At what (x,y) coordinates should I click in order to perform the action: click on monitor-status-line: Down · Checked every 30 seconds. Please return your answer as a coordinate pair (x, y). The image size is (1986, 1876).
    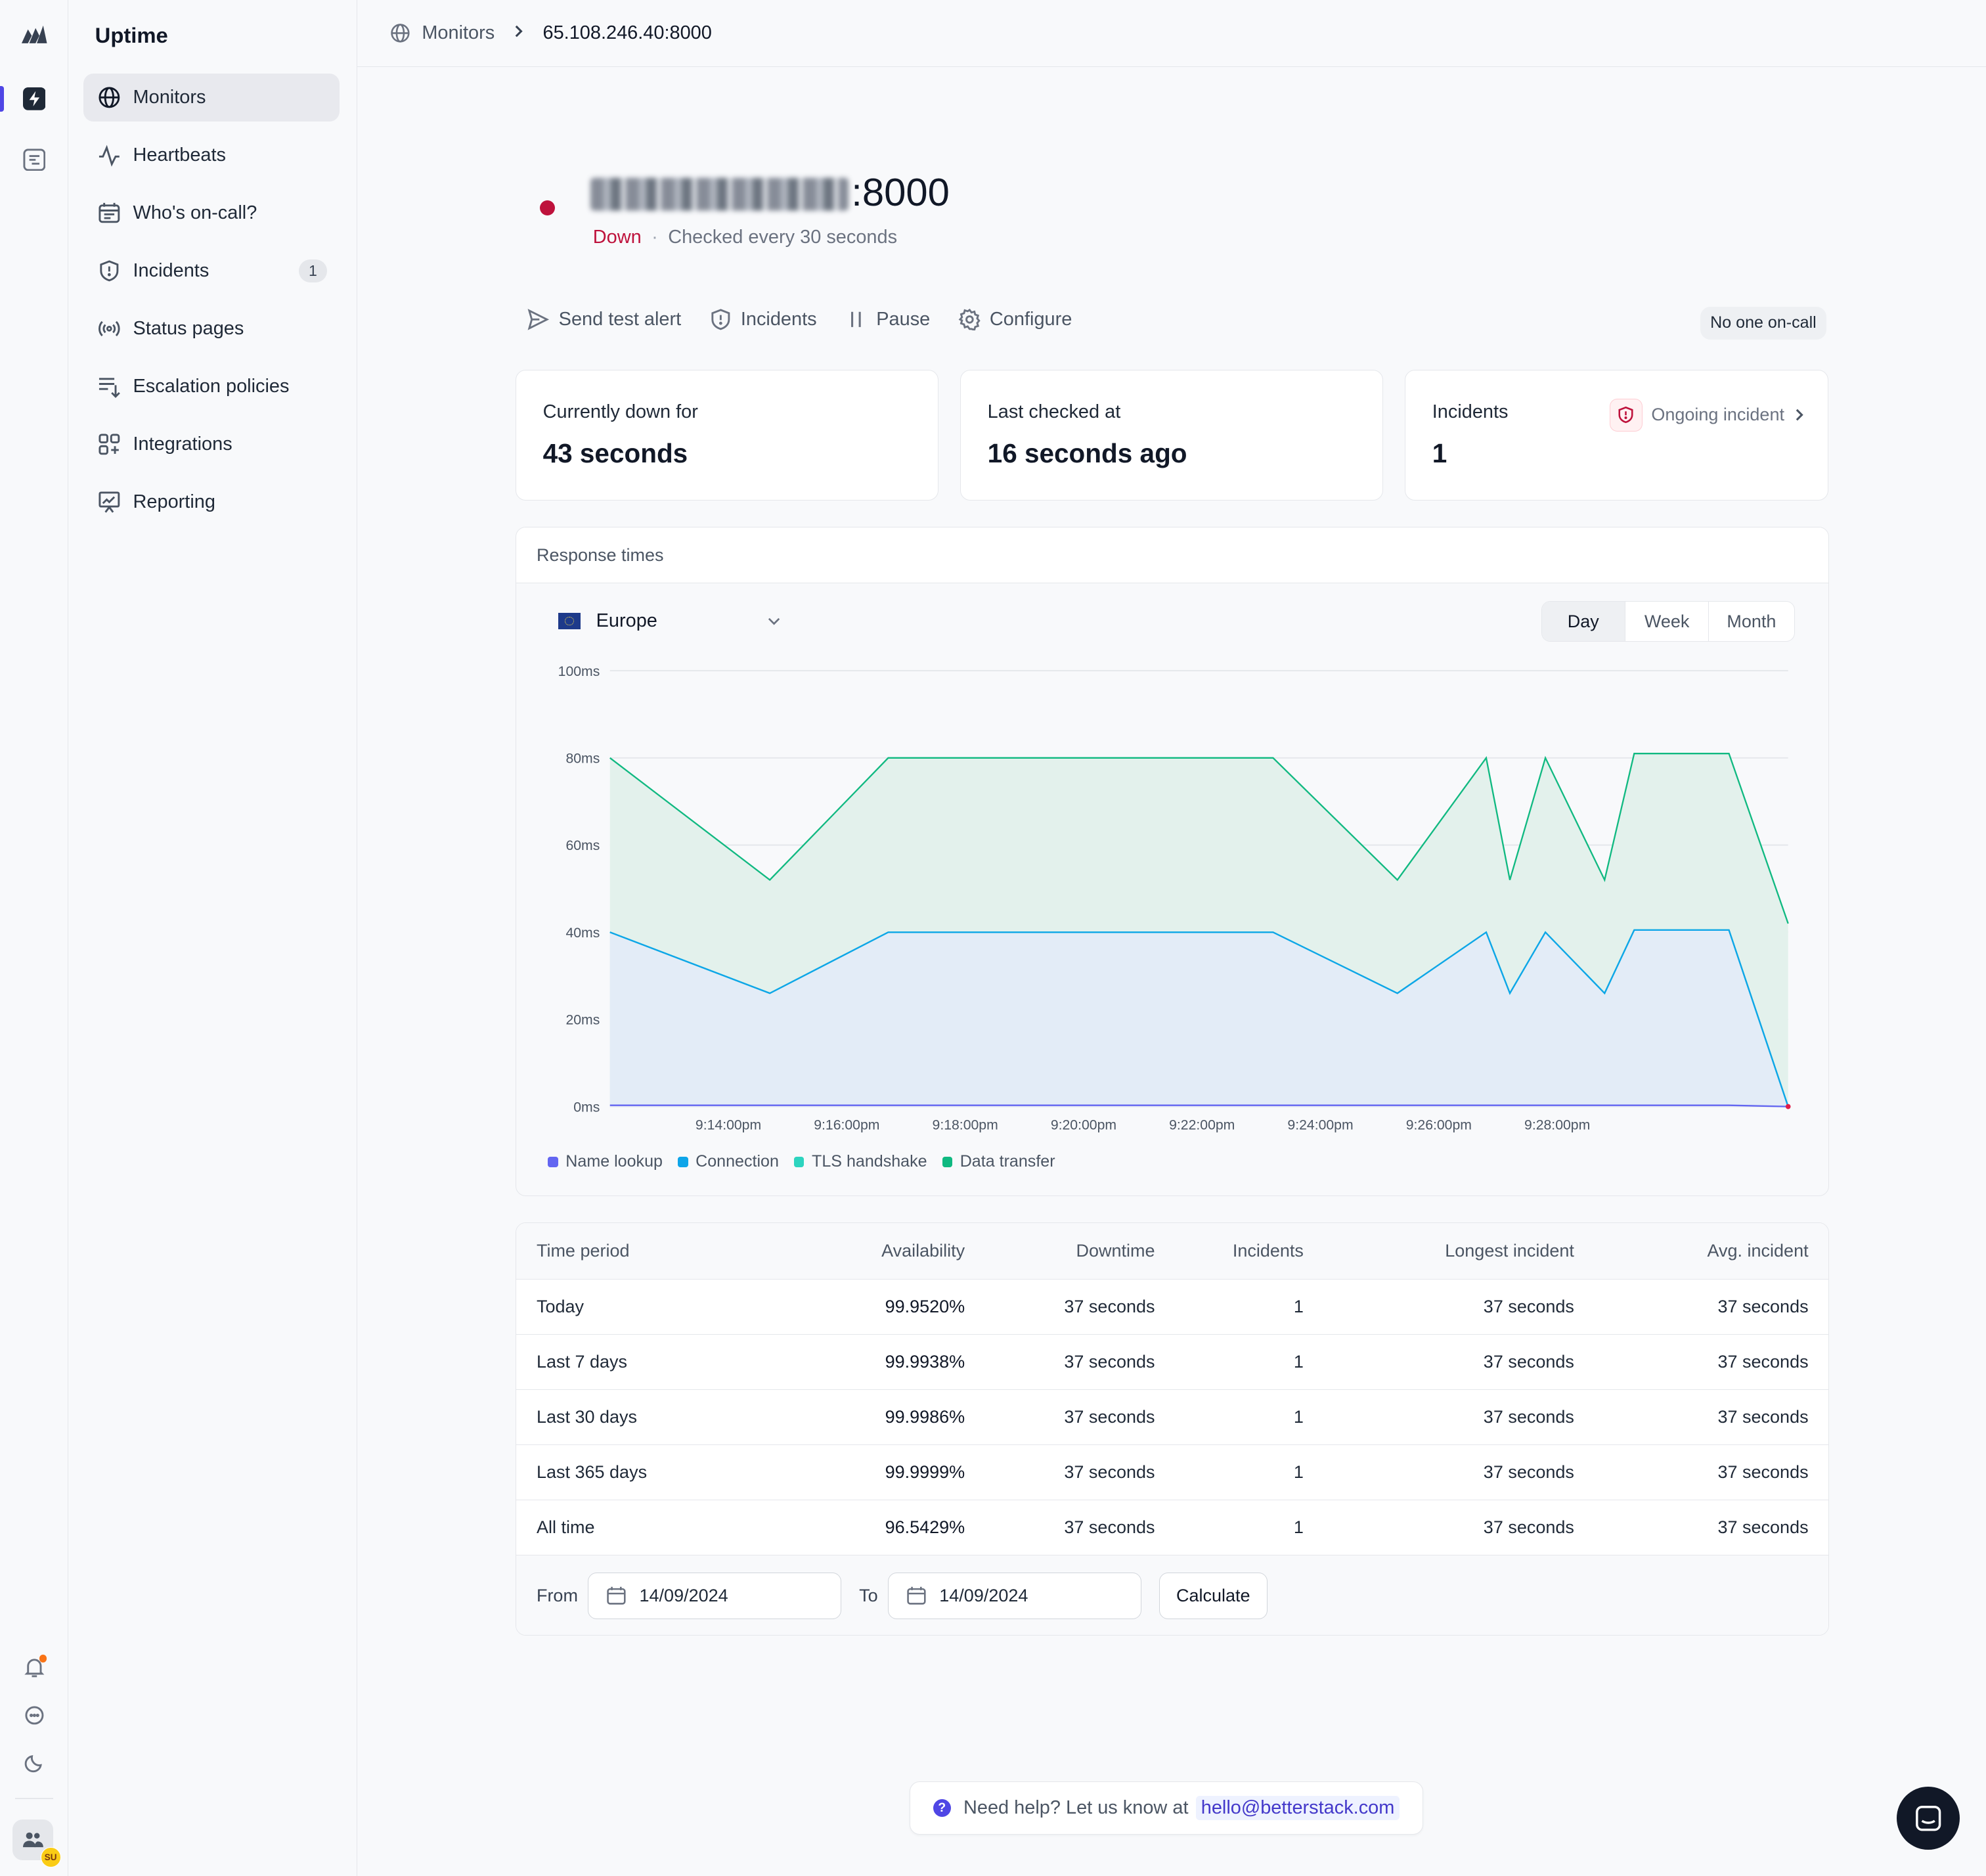
    Looking at the image, I should click on (745, 237).